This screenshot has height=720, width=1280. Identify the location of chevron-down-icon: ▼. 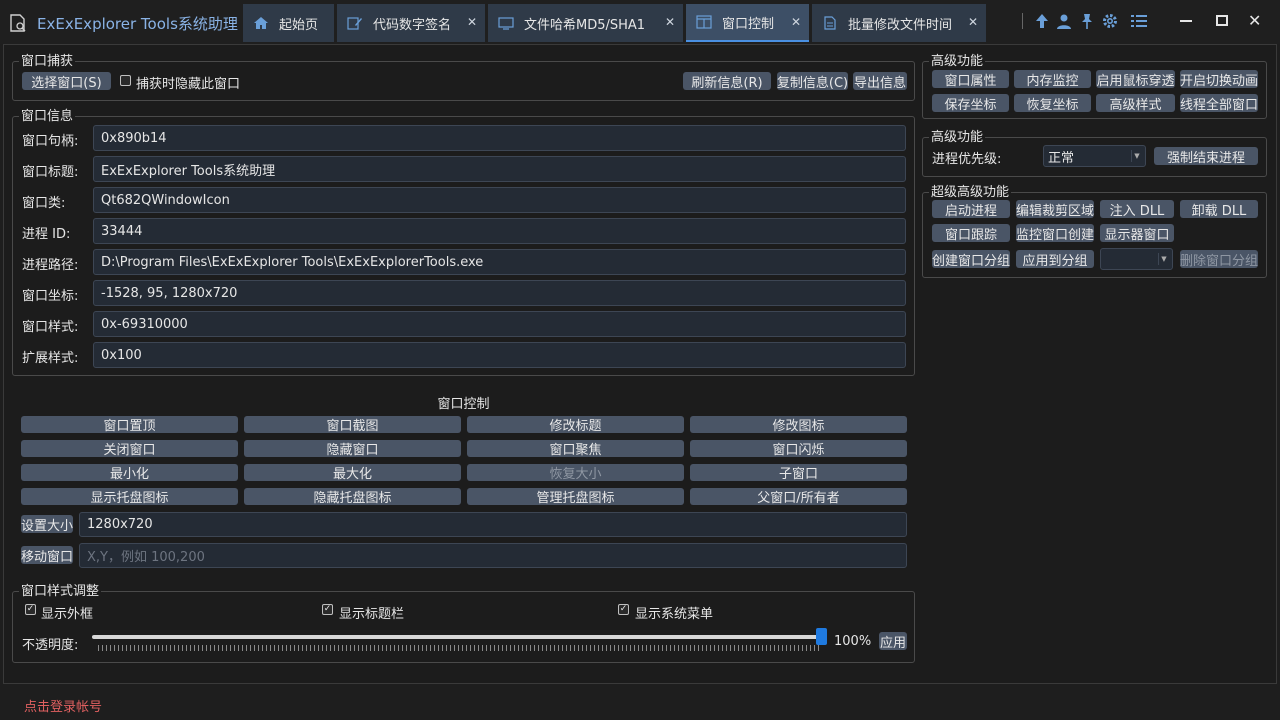
(1163, 259).